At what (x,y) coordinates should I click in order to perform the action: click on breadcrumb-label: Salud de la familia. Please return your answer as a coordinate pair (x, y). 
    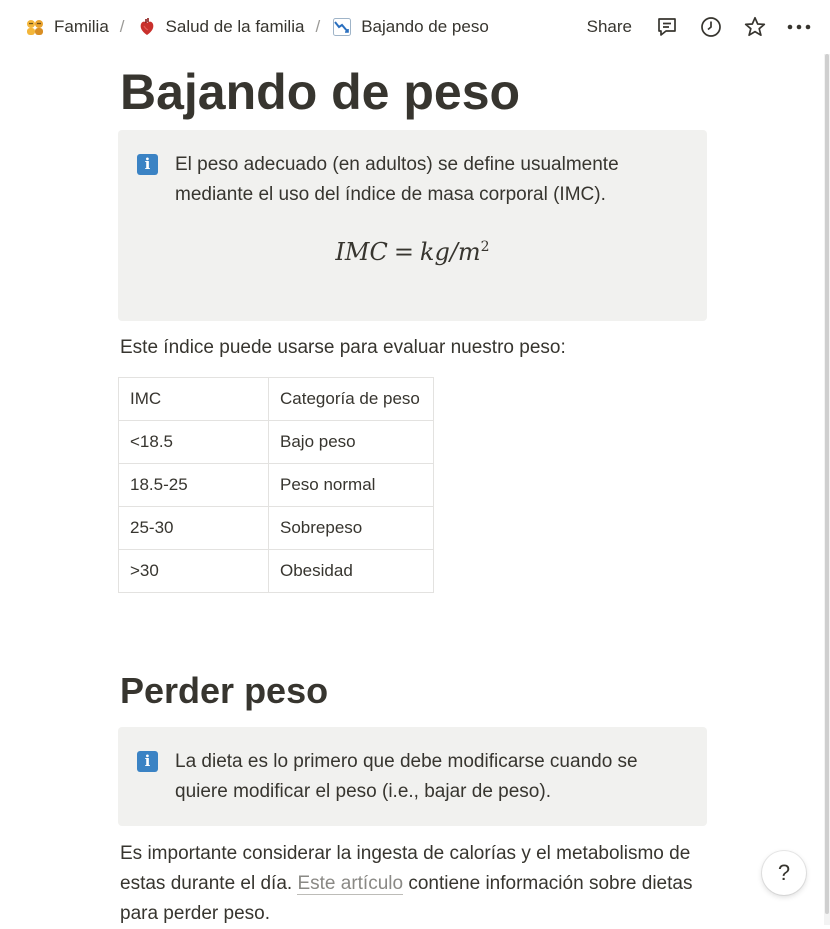
    Looking at the image, I should click on (235, 26).